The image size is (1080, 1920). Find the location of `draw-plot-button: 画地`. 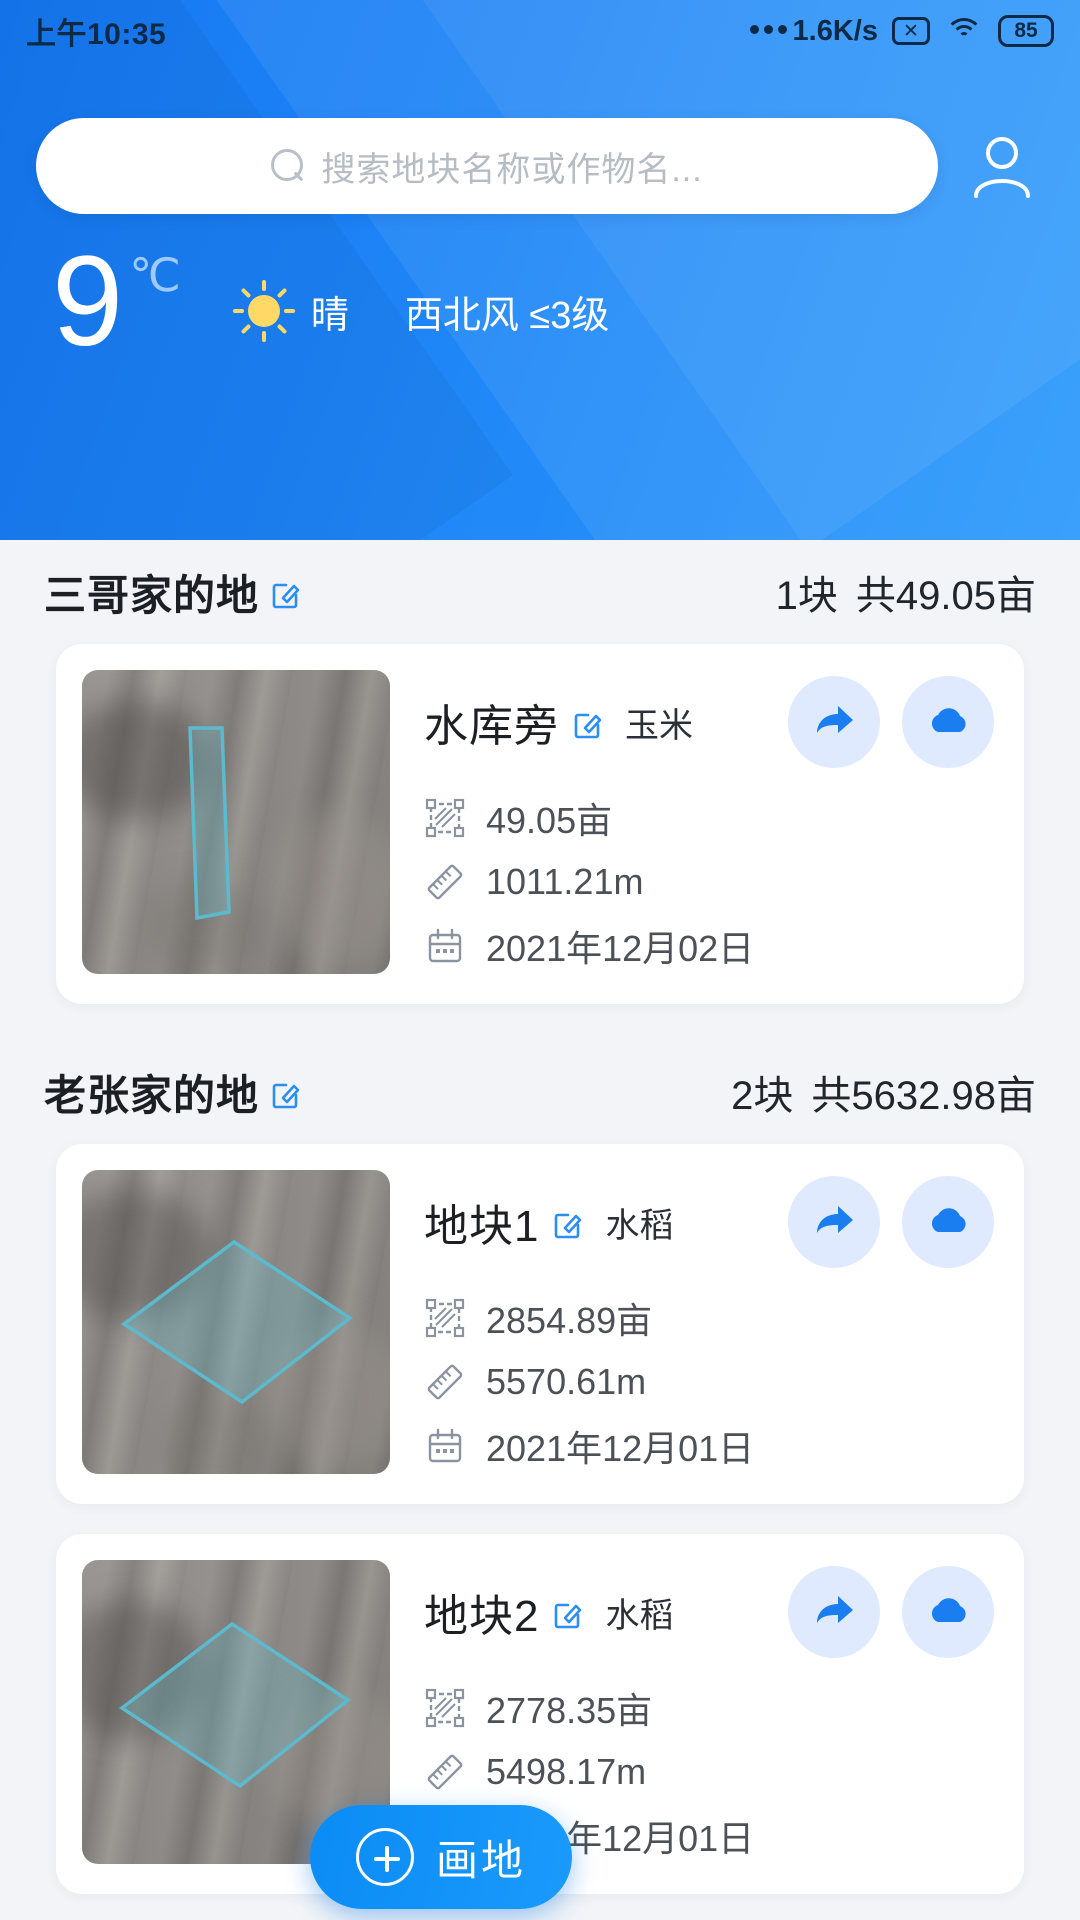

draw-plot-button: 画地 is located at coordinates (441, 1857).